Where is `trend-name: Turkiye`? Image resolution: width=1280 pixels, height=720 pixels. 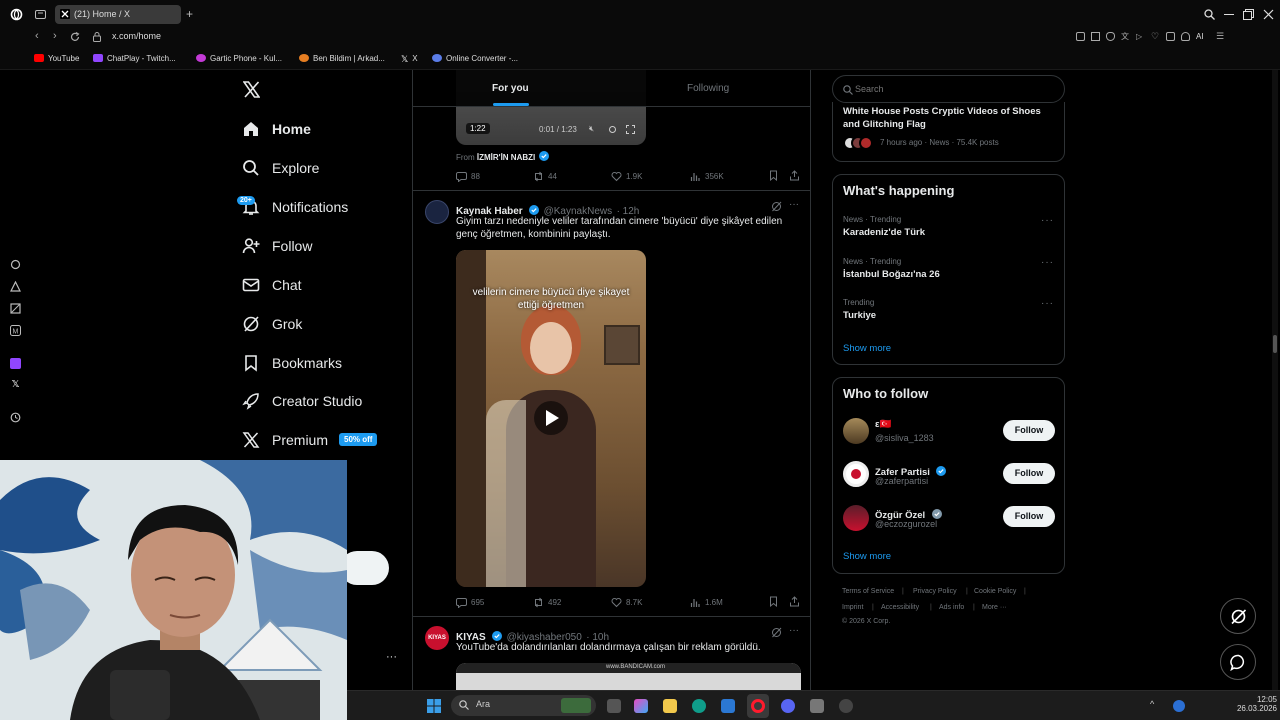 trend-name: Turkiye is located at coordinates (859, 315).